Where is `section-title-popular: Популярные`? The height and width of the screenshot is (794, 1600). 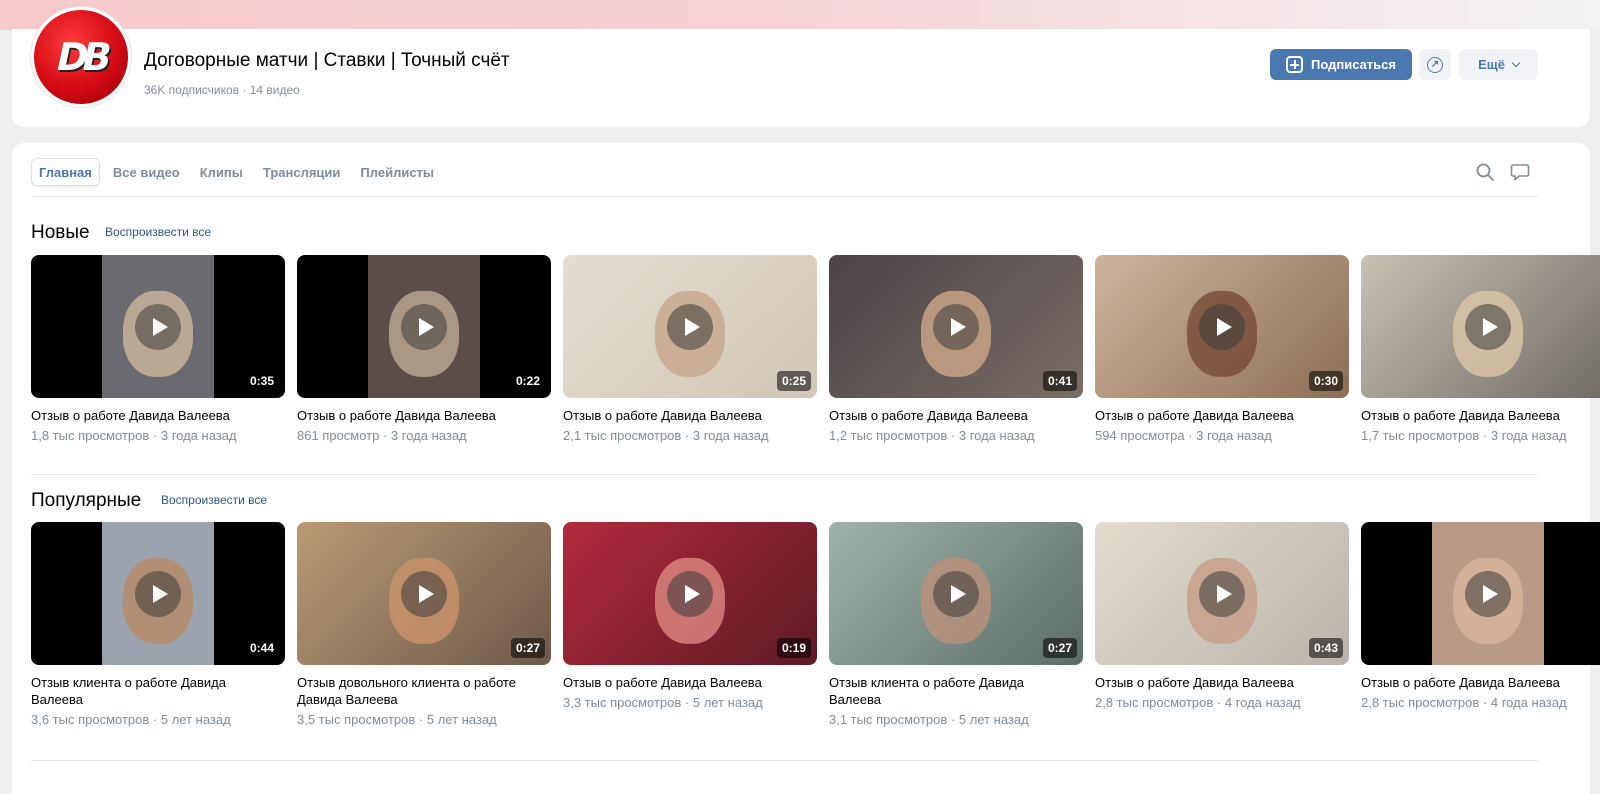 section-title-popular: Популярные is located at coordinates (86, 500).